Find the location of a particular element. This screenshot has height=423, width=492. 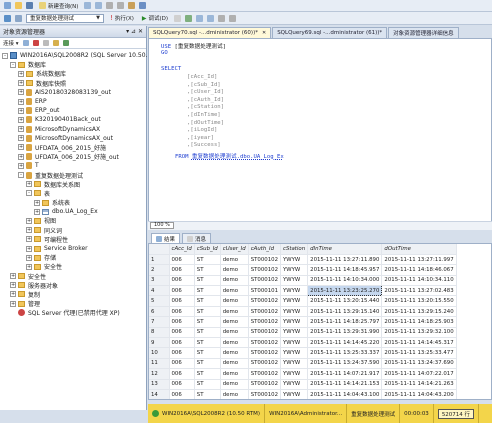

tab-sqlquery69: SQLQuery69.sql -...dministrator (61))* is located at coordinates (330, 32).